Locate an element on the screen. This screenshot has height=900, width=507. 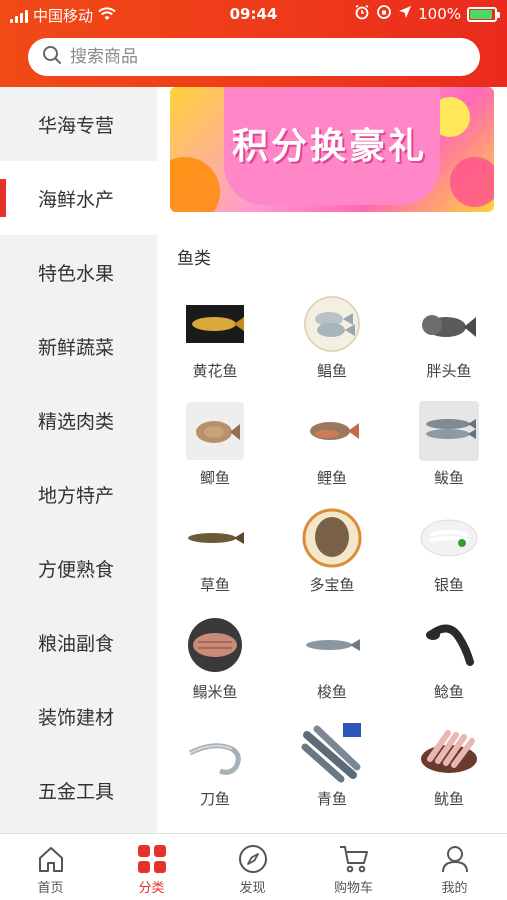
rotation-lock-icon is located at coordinates (384, 14).